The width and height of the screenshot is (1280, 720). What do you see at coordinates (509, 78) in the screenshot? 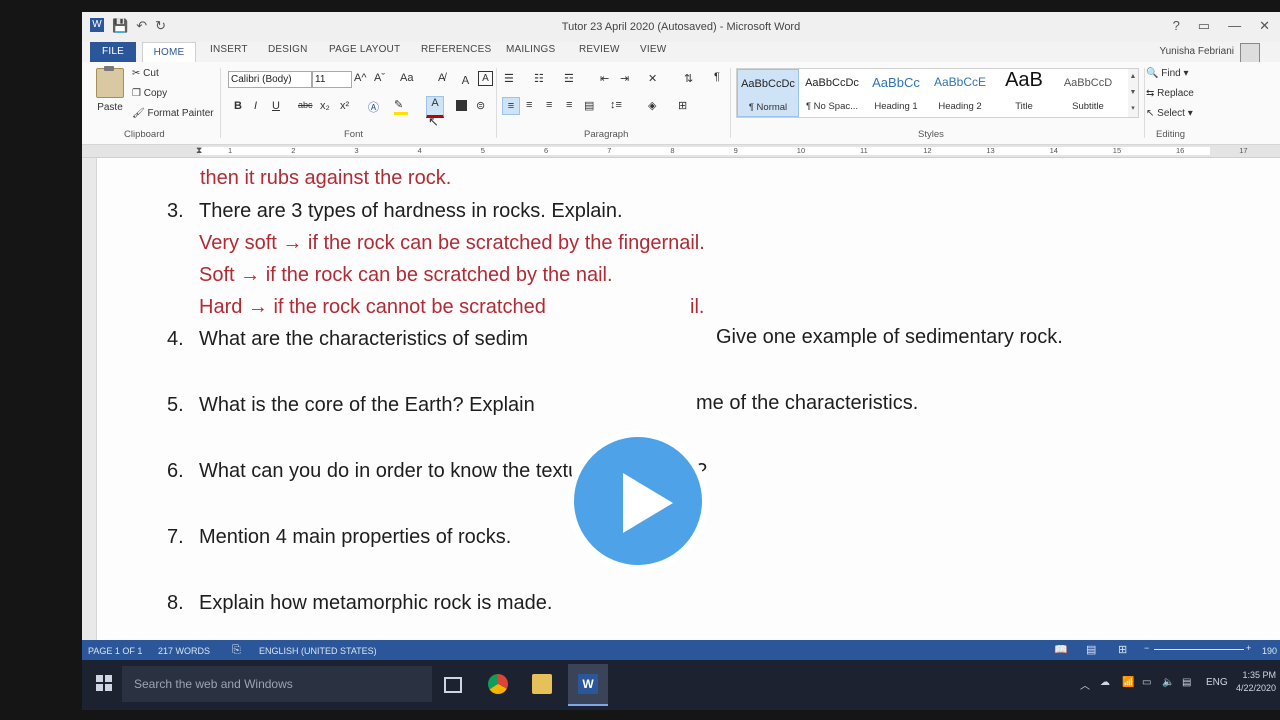
I see `bullets-icon: ☰` at bounding box center [509, 78].